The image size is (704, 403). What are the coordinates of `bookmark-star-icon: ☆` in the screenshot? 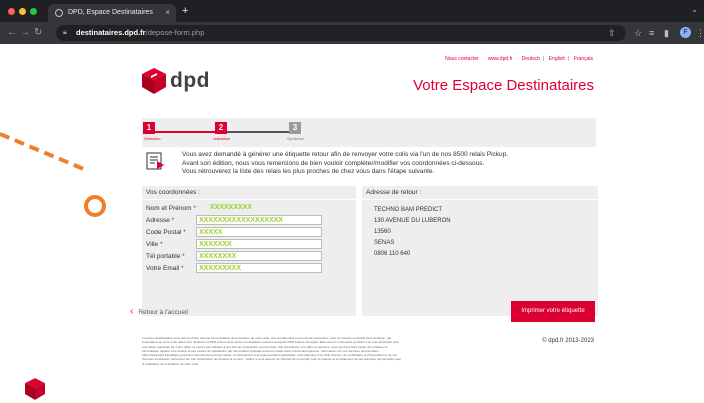 It's located at (638, 33).